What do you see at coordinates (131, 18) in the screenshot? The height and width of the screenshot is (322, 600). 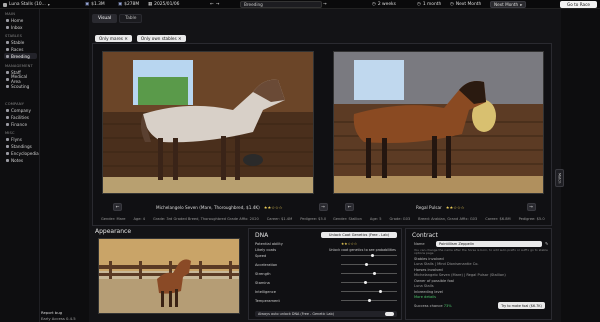 I see `tab-table: Table` at bounding box center [131, 18].